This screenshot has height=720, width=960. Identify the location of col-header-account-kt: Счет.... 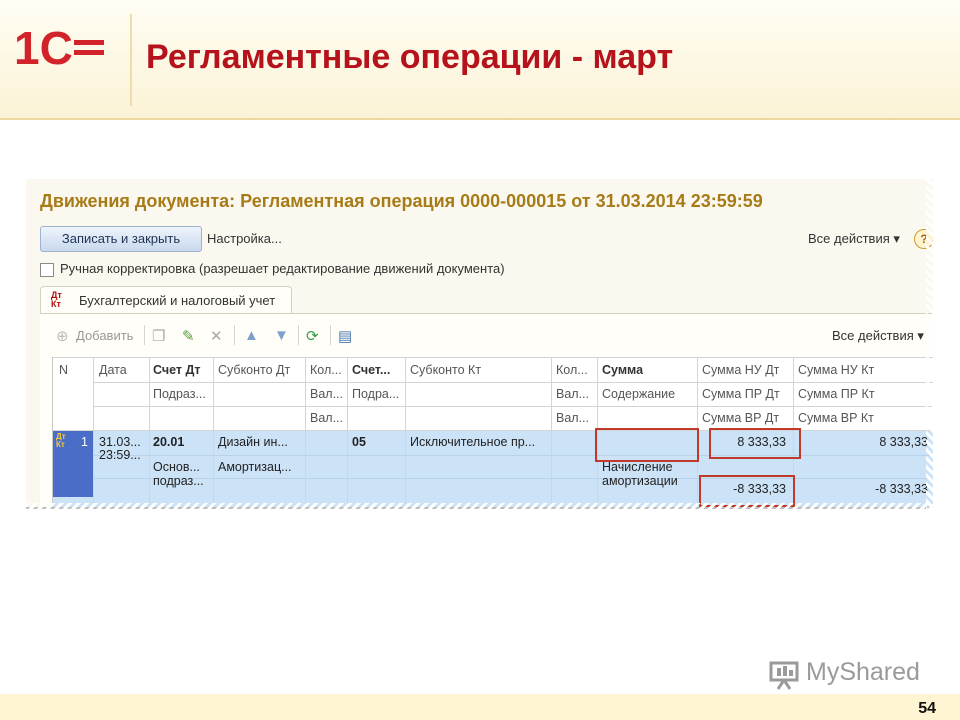
(371, 370).